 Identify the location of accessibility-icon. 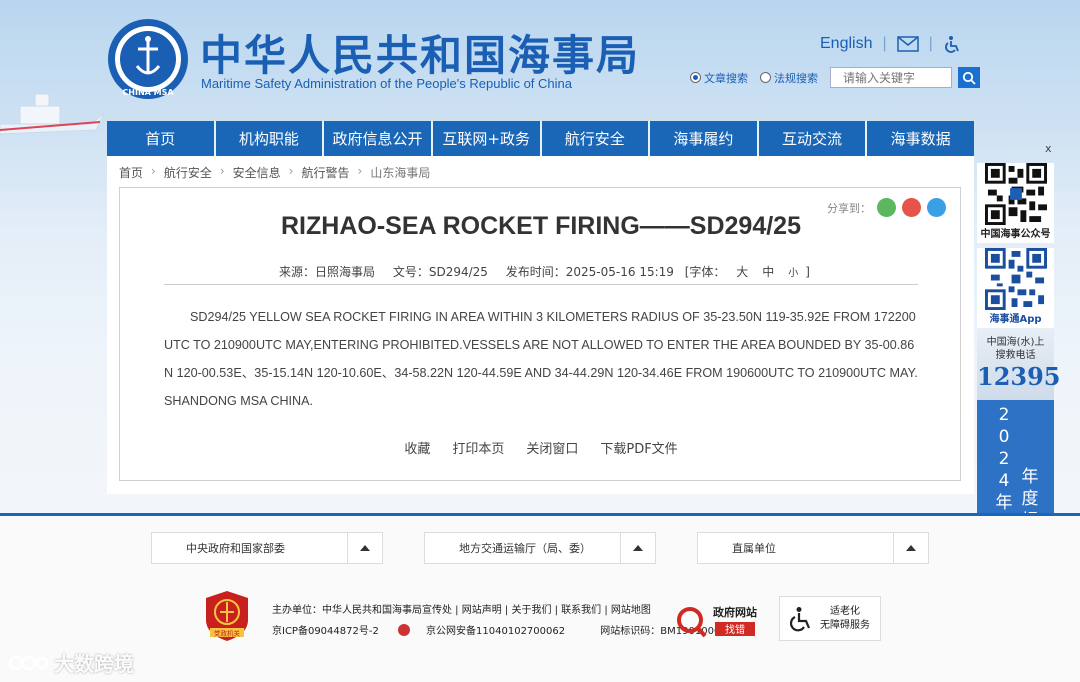
(952, 44).